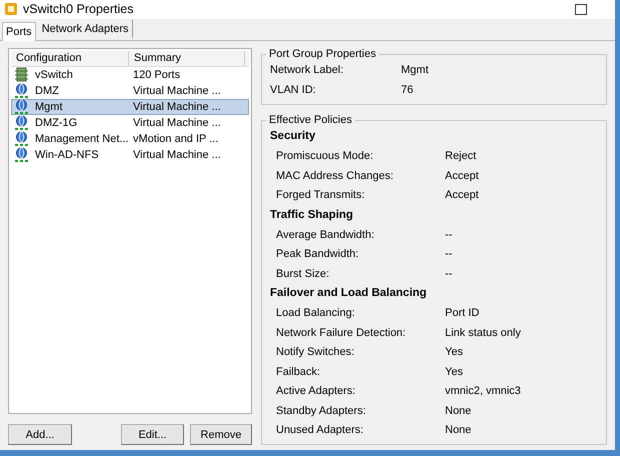 The image size is (620, 456). What do you see at coordinates (56, 123) in the screenshot?
I see `table-cell-text: DMZ-1G` at bounding box center [56, 123].